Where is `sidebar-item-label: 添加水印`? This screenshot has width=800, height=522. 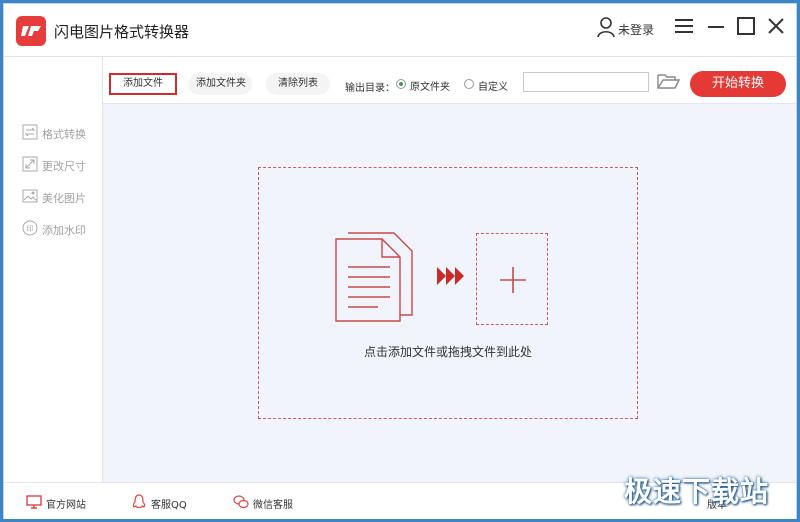 sidebar-item-label: 添加水印 is located at coordinates (64, 230).